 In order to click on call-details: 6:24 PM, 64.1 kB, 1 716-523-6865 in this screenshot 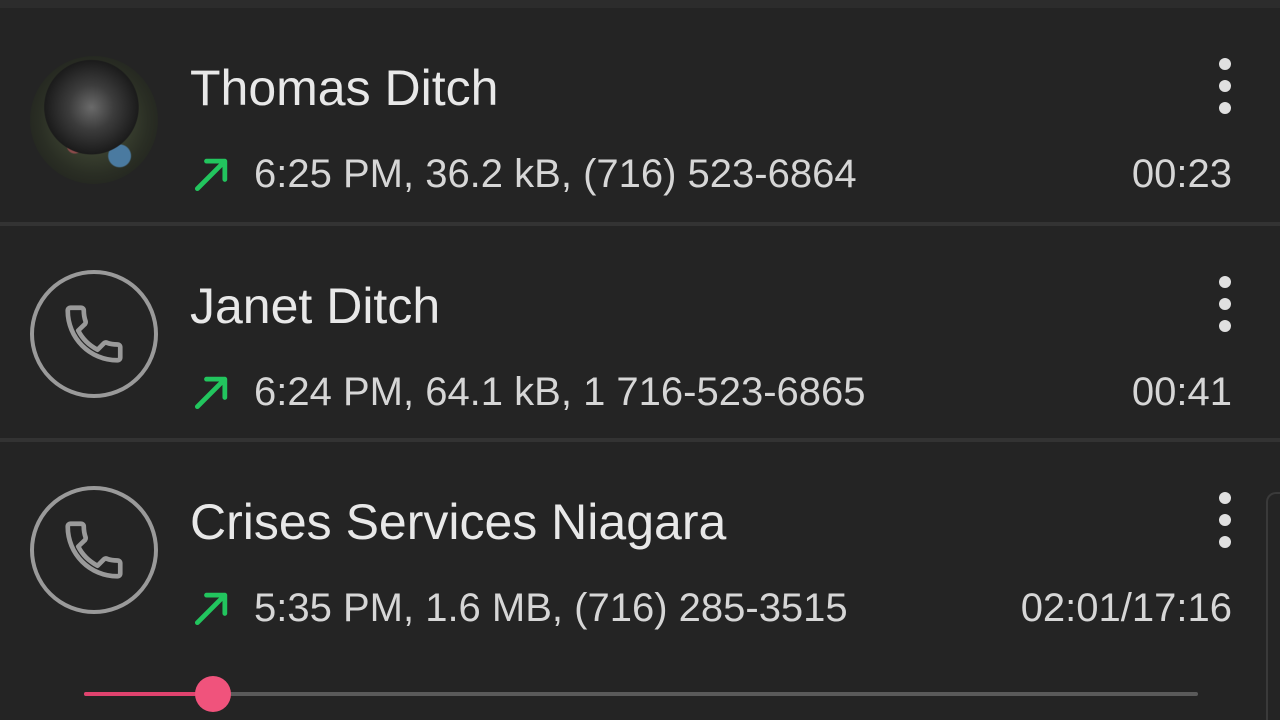, I will do `click(528, 392)`.